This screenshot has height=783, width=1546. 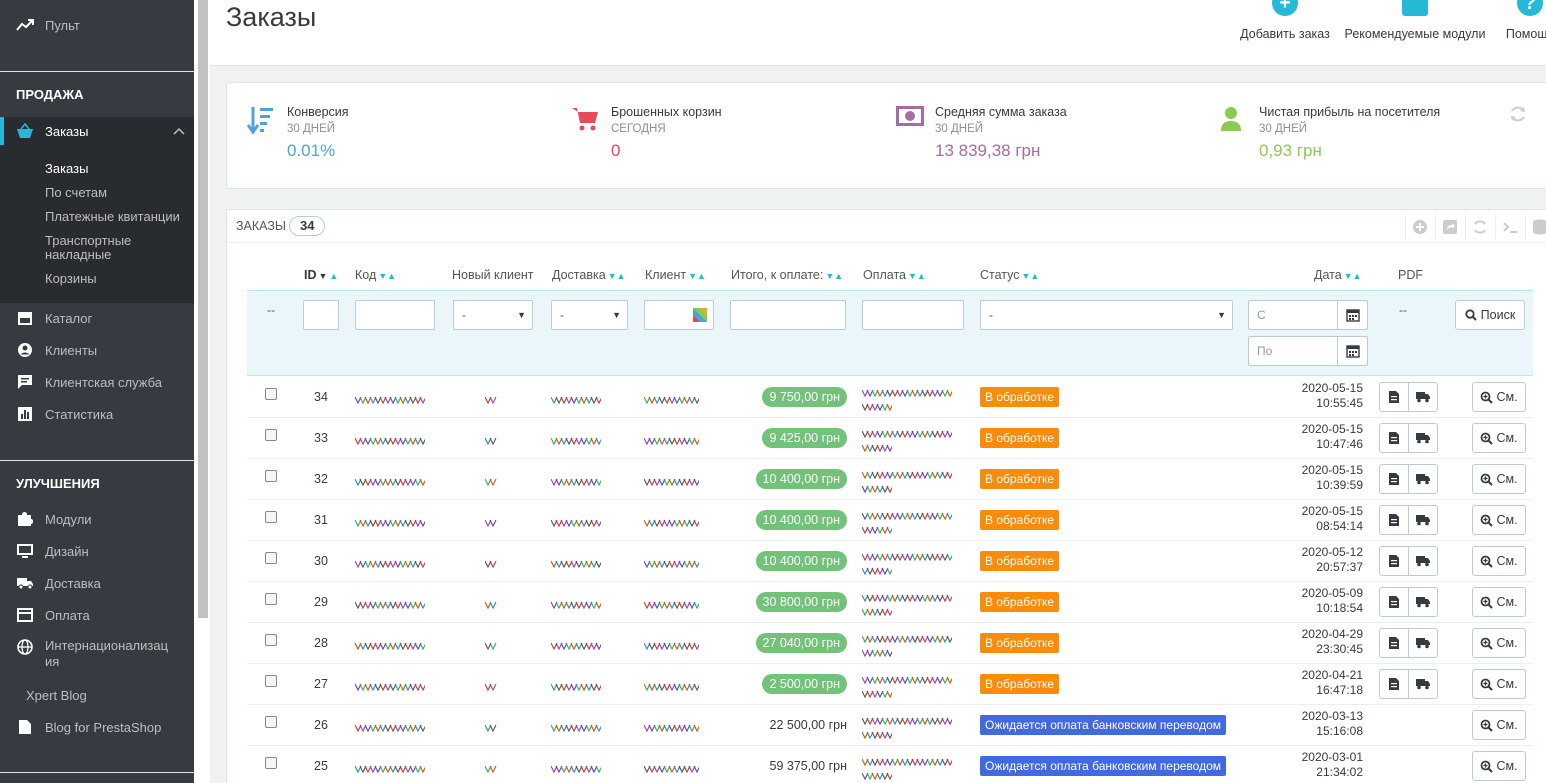 What do you see at coordinates (97, 583) in the screenshot?
I see `sidebar-item-shipping: Доставка` at bounding box center [97, 583].